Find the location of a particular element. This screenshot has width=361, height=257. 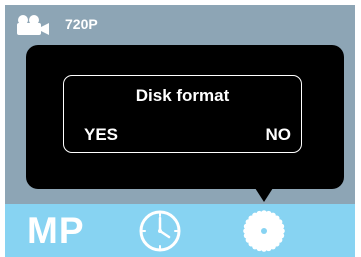

gear-icon is located at coordinates (264, 231).